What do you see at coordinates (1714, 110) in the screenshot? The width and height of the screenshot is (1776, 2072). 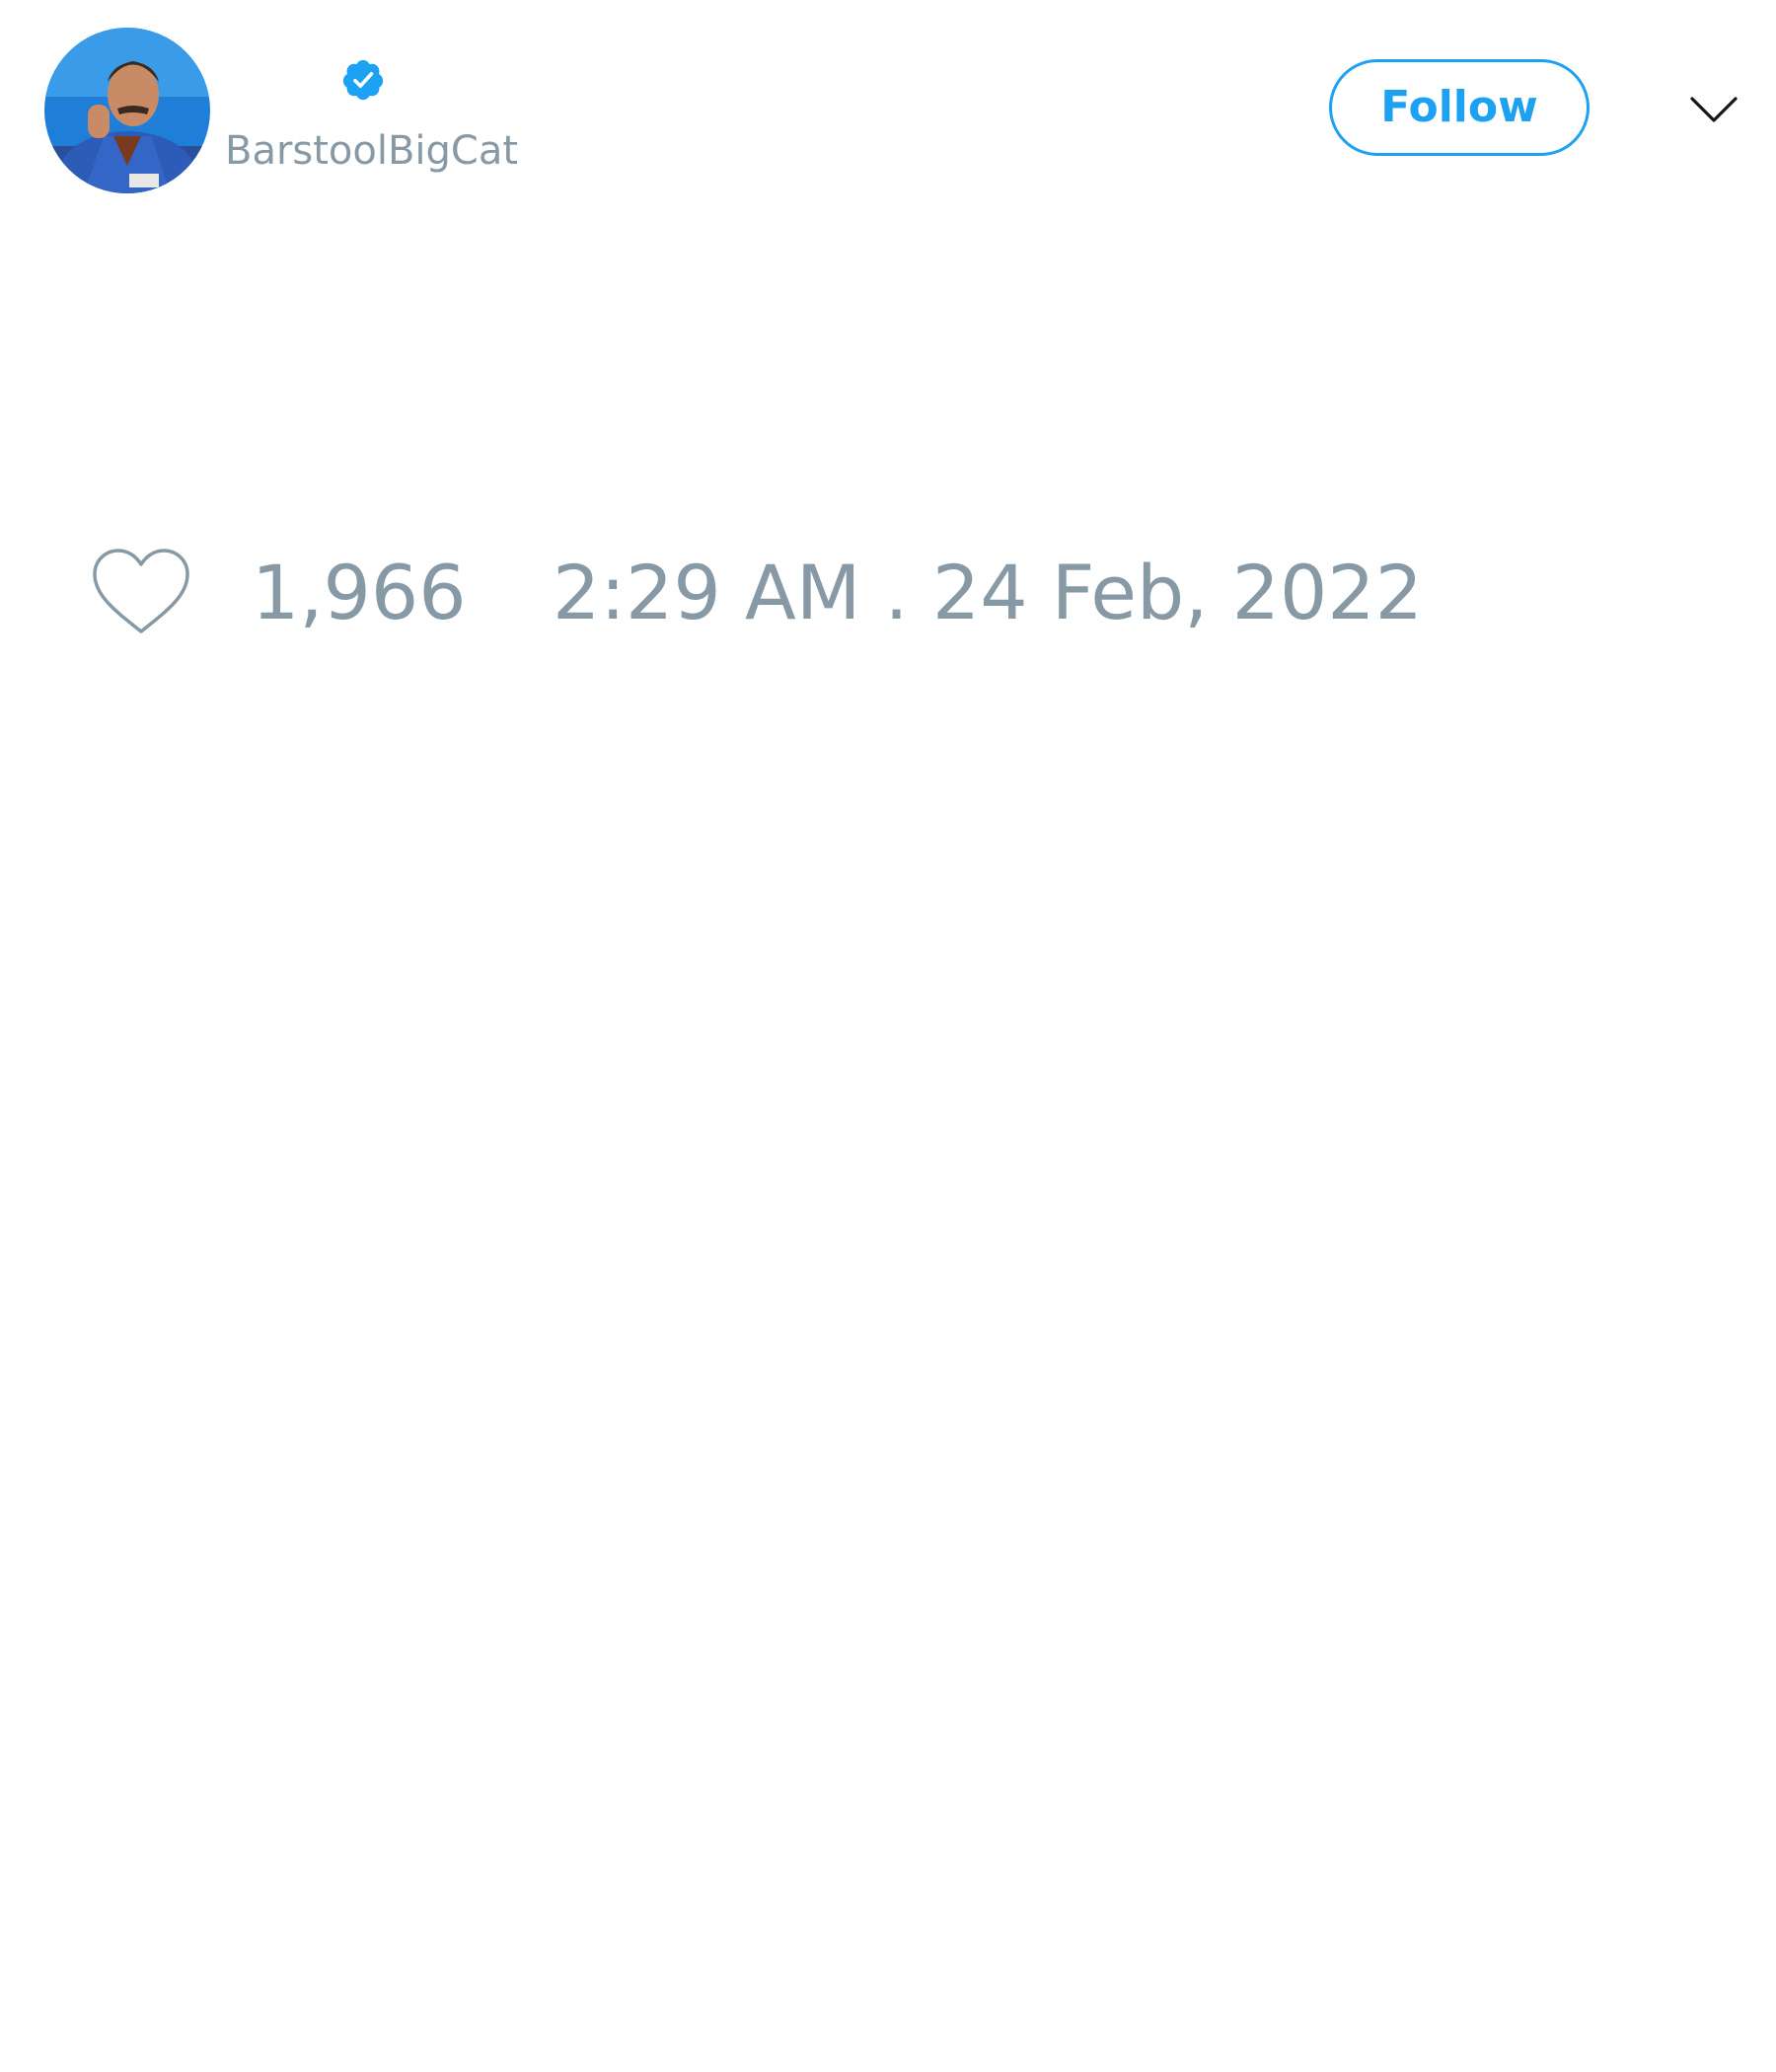 I see `chevron-down-icon` at bounding box center [1714, 110].